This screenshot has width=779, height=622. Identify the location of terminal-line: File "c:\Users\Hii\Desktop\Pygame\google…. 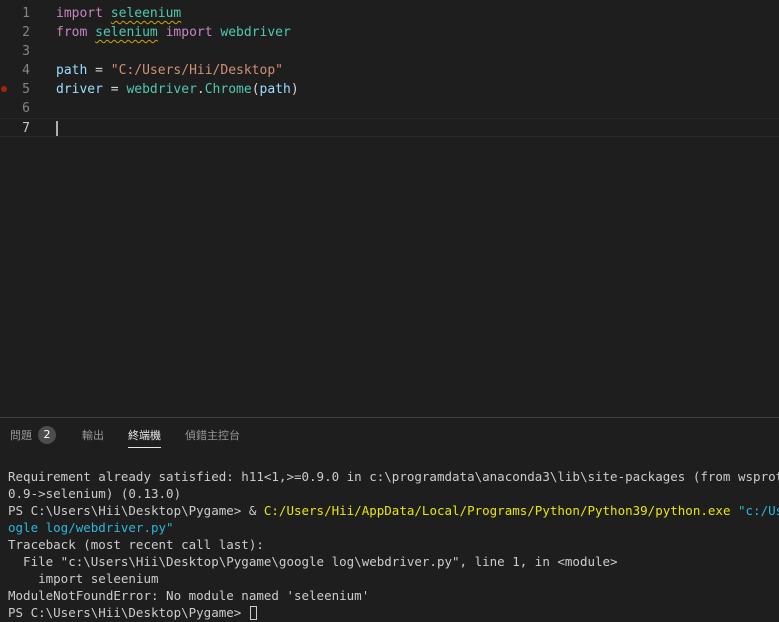
(393, 561).